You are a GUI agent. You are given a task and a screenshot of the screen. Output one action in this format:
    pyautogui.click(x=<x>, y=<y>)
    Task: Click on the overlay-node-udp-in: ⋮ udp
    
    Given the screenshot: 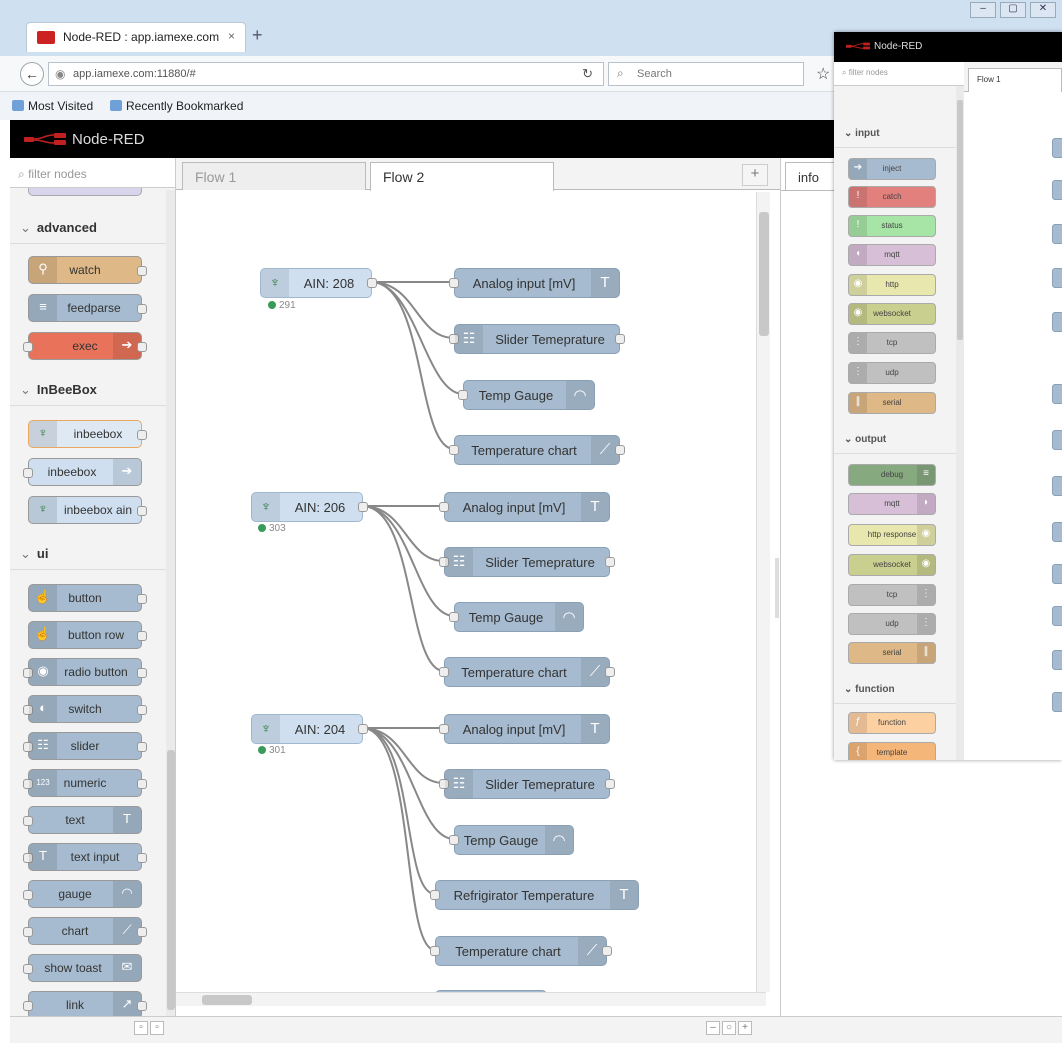 What is the action you would take?
    pyautogui.click(x=892, y=373)
    